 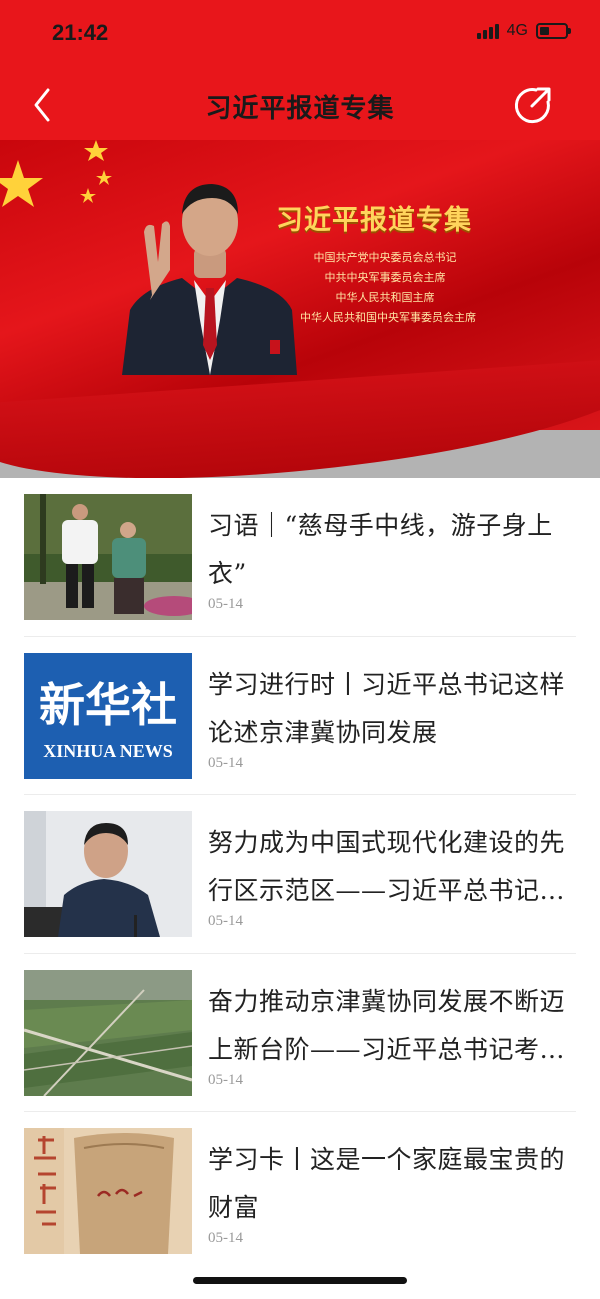 I want to click on news-title: 学习进行时丨习近平总书记这样论述京津冀协同发展, so click(x=387, y=708).